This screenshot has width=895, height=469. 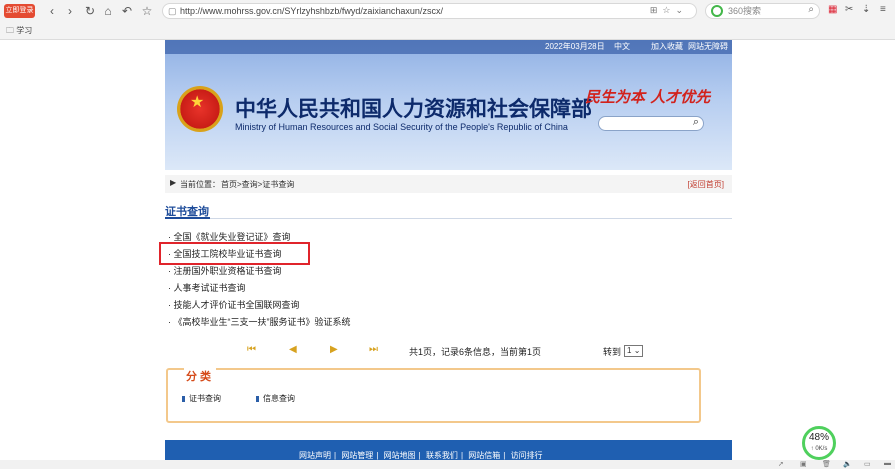 I want to click on speed-percent: 48%, so click(x=818, y=437).